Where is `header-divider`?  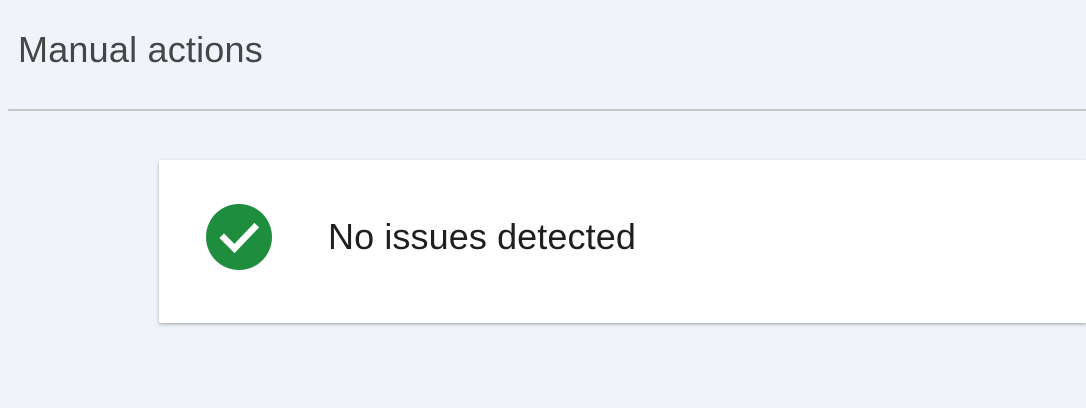
header-divider is located at coordinates (547, 110).